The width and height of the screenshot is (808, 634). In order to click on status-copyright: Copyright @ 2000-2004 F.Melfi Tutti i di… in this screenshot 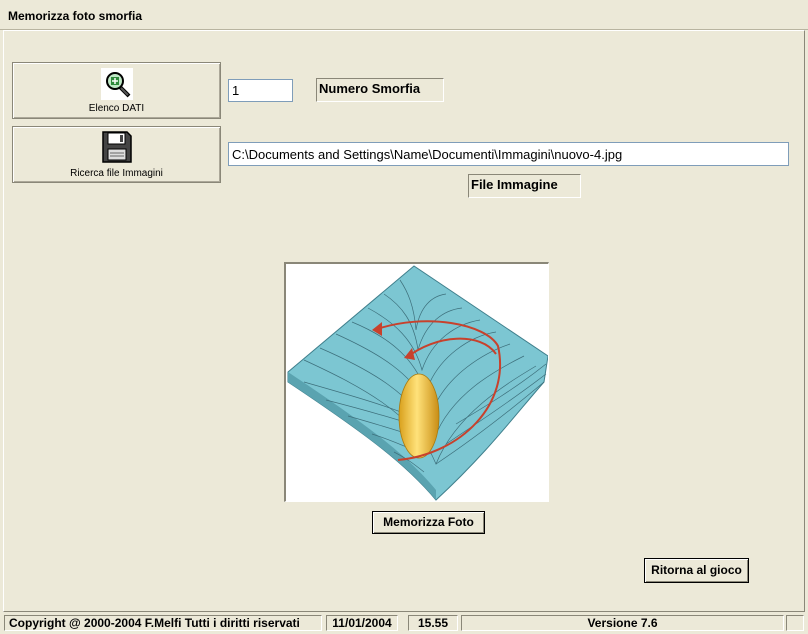, I will do `click(163, 623)`.